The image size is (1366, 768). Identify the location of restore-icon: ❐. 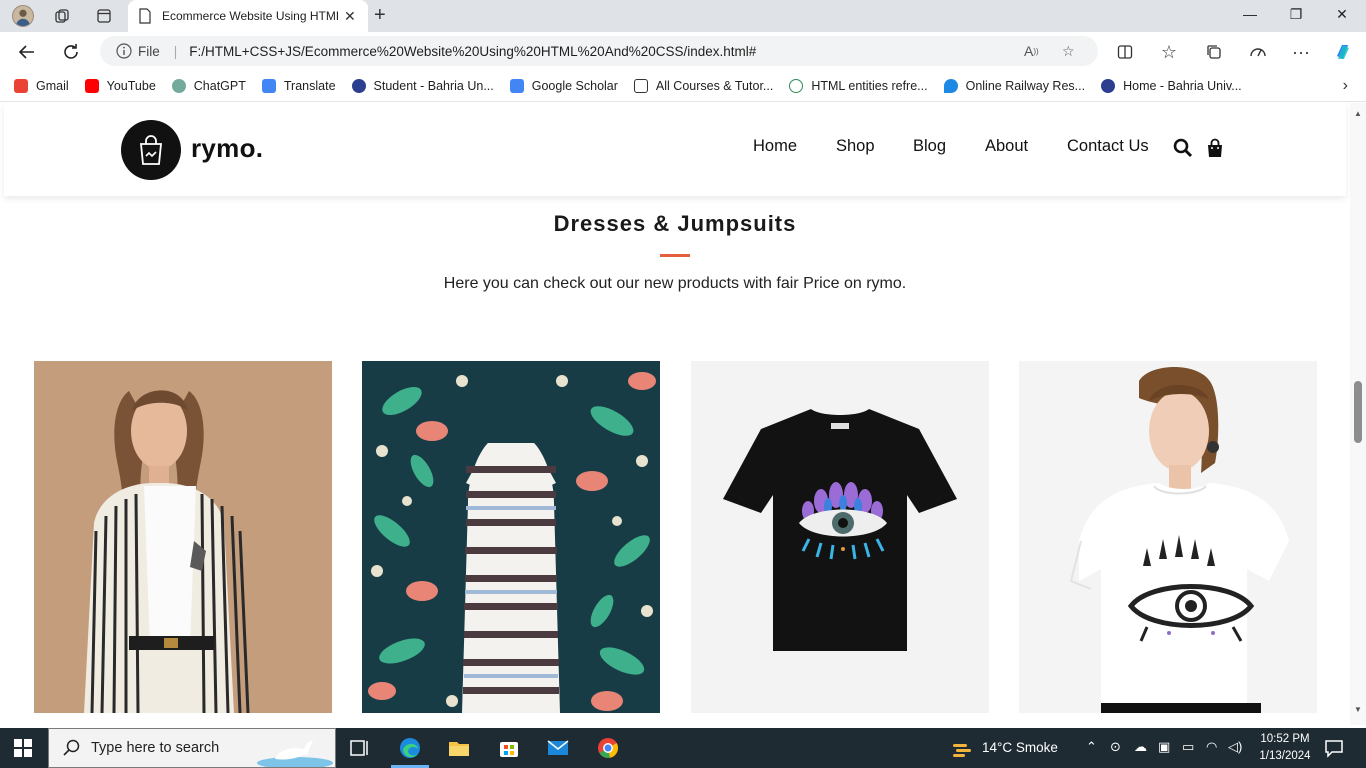
(1296, 14).